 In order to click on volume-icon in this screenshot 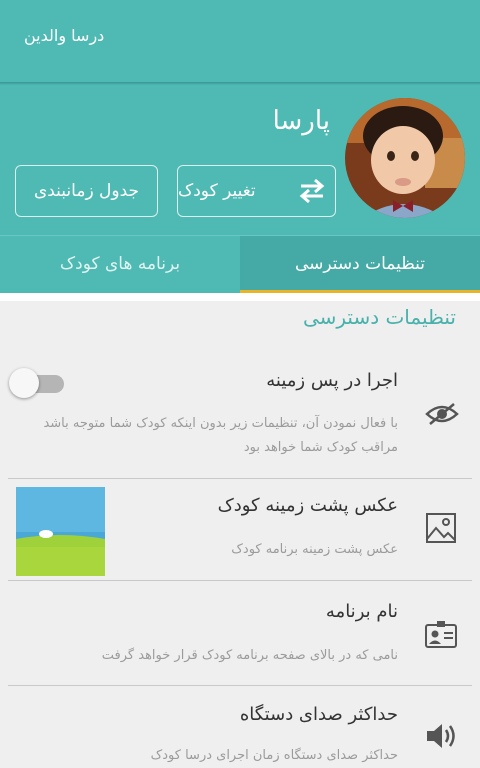, I will do `click(442, 738)`.